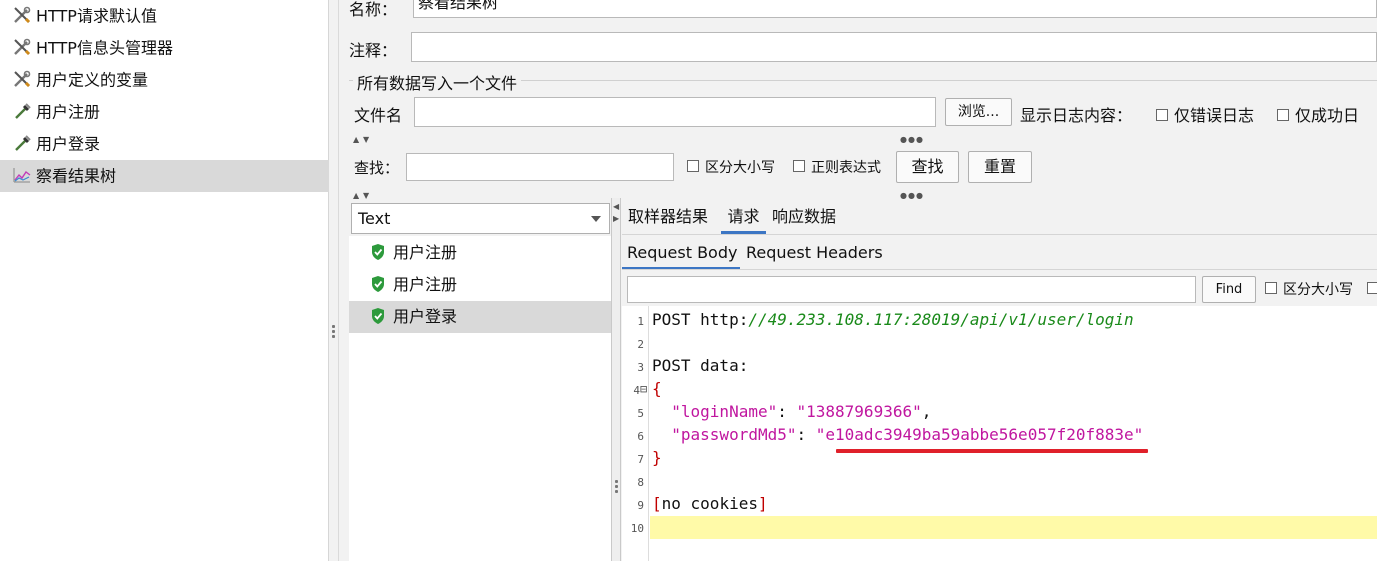  What do you see at coordinates (334, 280) in the screenshot?
I see `sidebar-splitter` at bounding box center [334, 280].